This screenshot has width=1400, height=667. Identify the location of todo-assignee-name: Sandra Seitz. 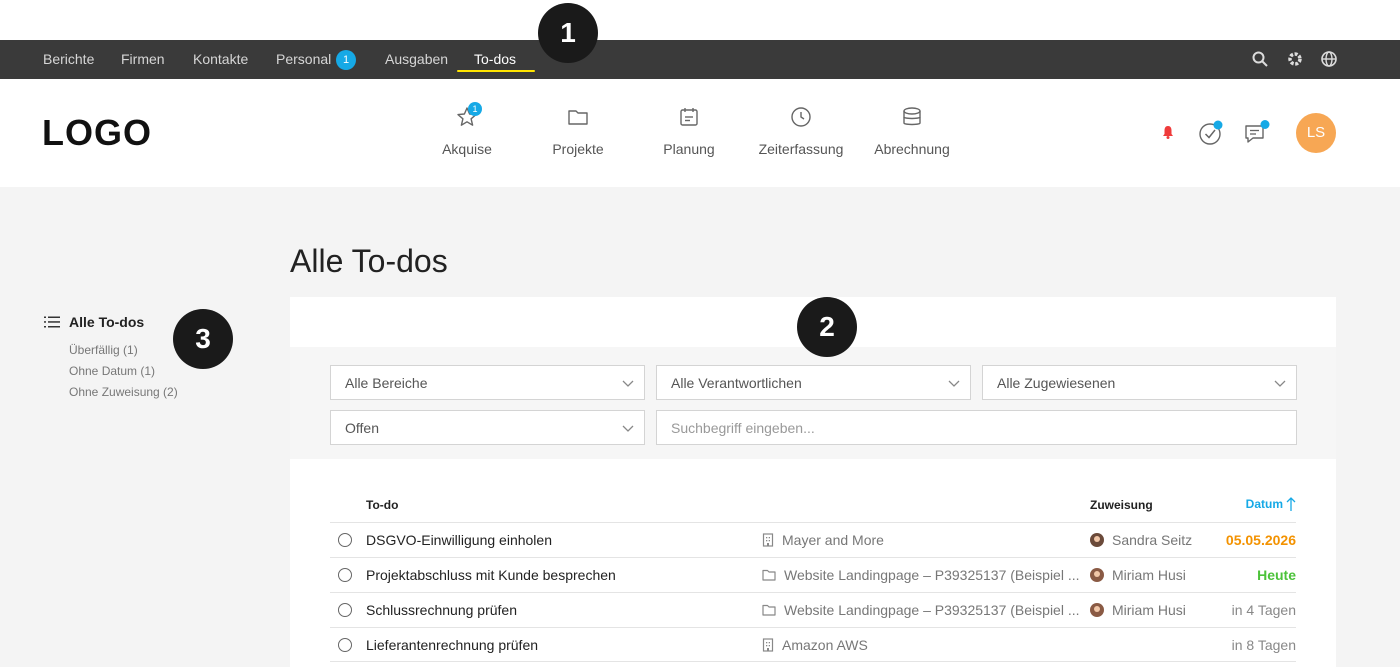
(1152, 540).